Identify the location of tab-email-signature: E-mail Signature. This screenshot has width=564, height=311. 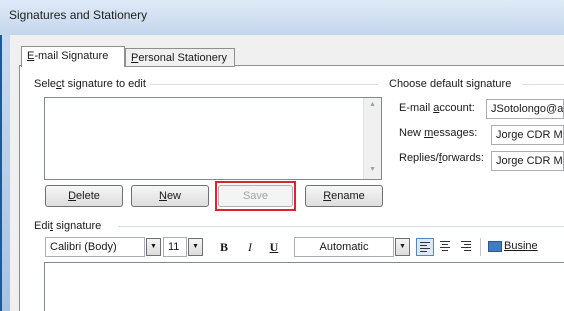
(73, 56).